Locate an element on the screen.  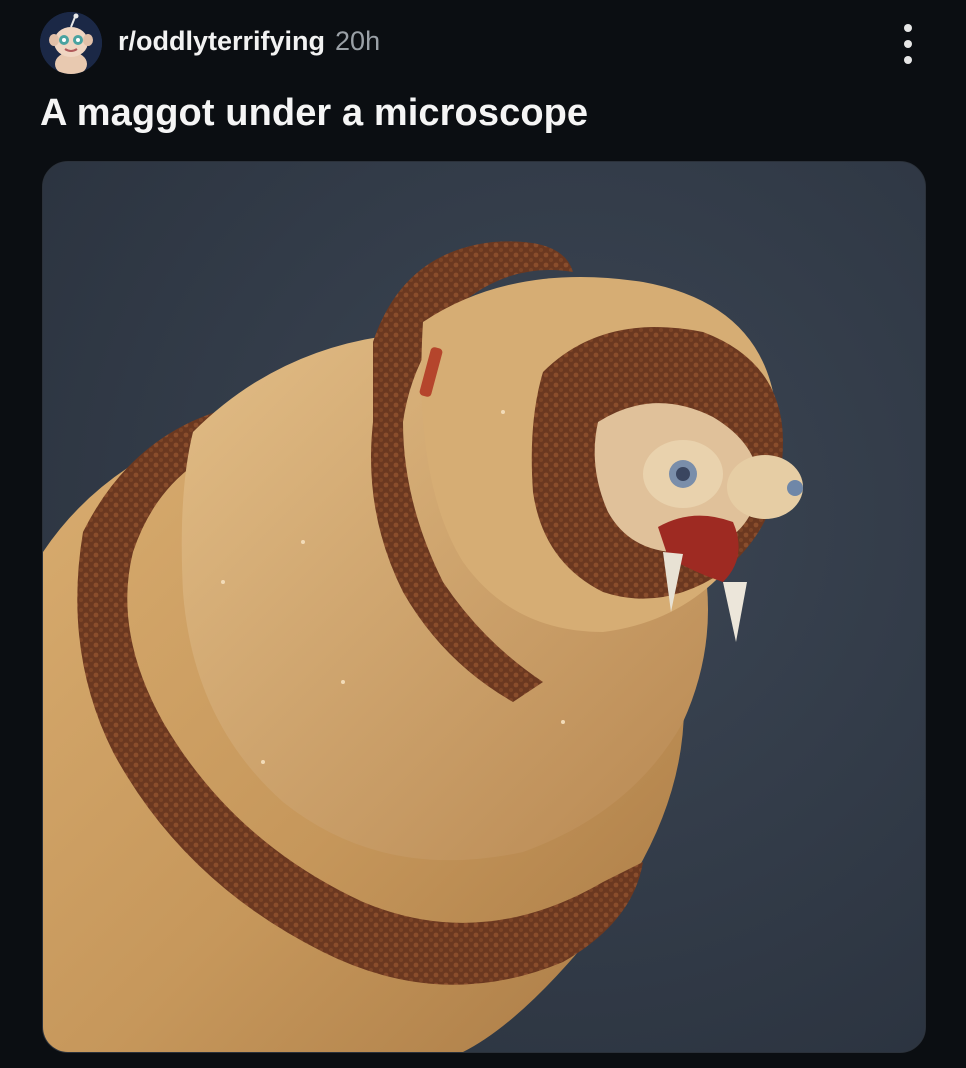
more-options-icon is located at coordinates (908, 44).